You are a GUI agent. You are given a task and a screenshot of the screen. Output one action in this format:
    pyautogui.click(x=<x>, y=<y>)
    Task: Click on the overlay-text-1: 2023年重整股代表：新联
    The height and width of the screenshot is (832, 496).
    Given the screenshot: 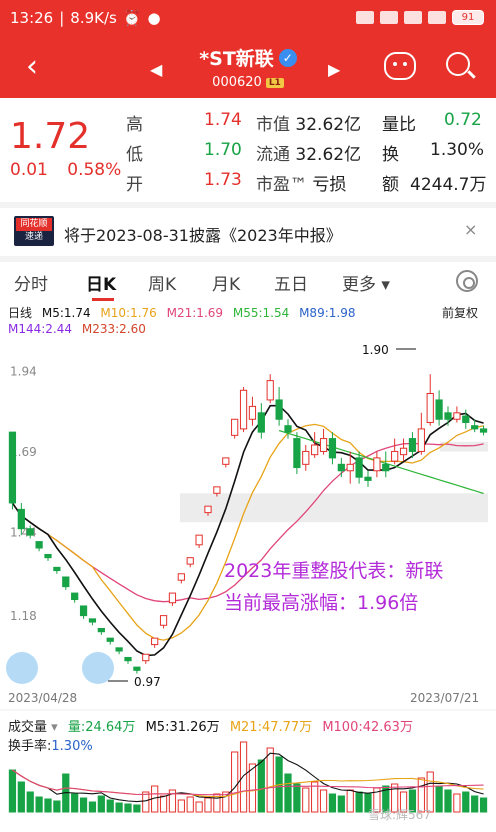 What is the action you would take?
    pyautogui.click(x=334, y=571)
    